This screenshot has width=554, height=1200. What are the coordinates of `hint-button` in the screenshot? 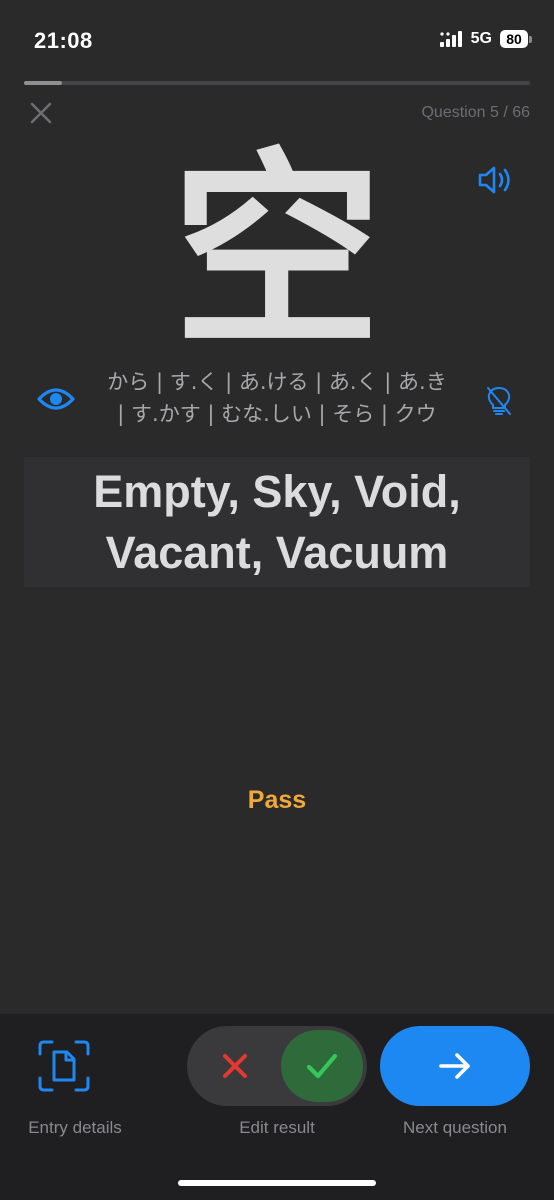 It's located at (499, 401).